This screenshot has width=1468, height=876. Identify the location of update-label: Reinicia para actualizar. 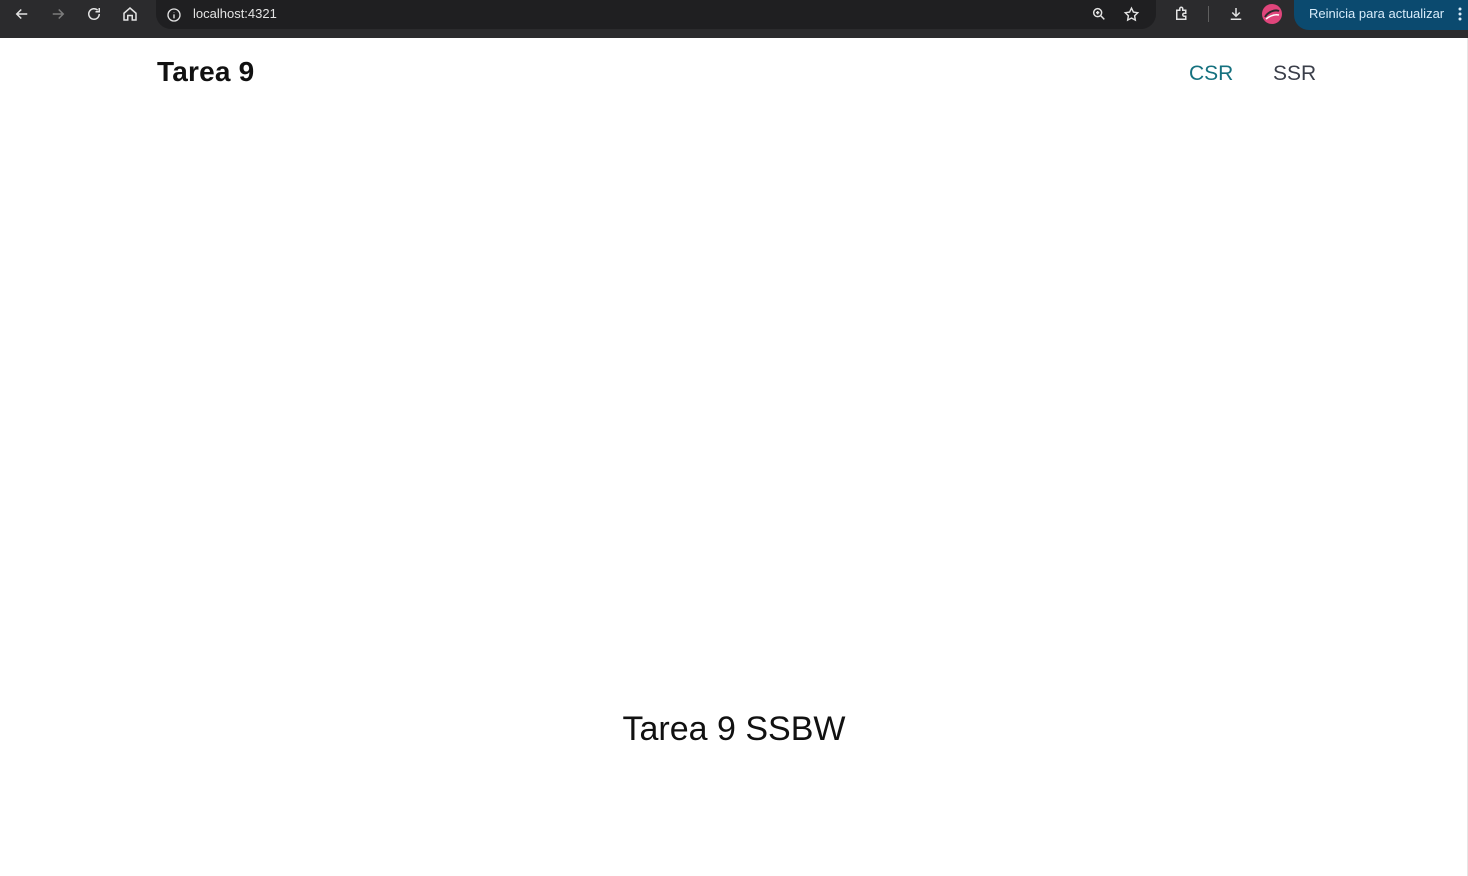
(1377, 13).